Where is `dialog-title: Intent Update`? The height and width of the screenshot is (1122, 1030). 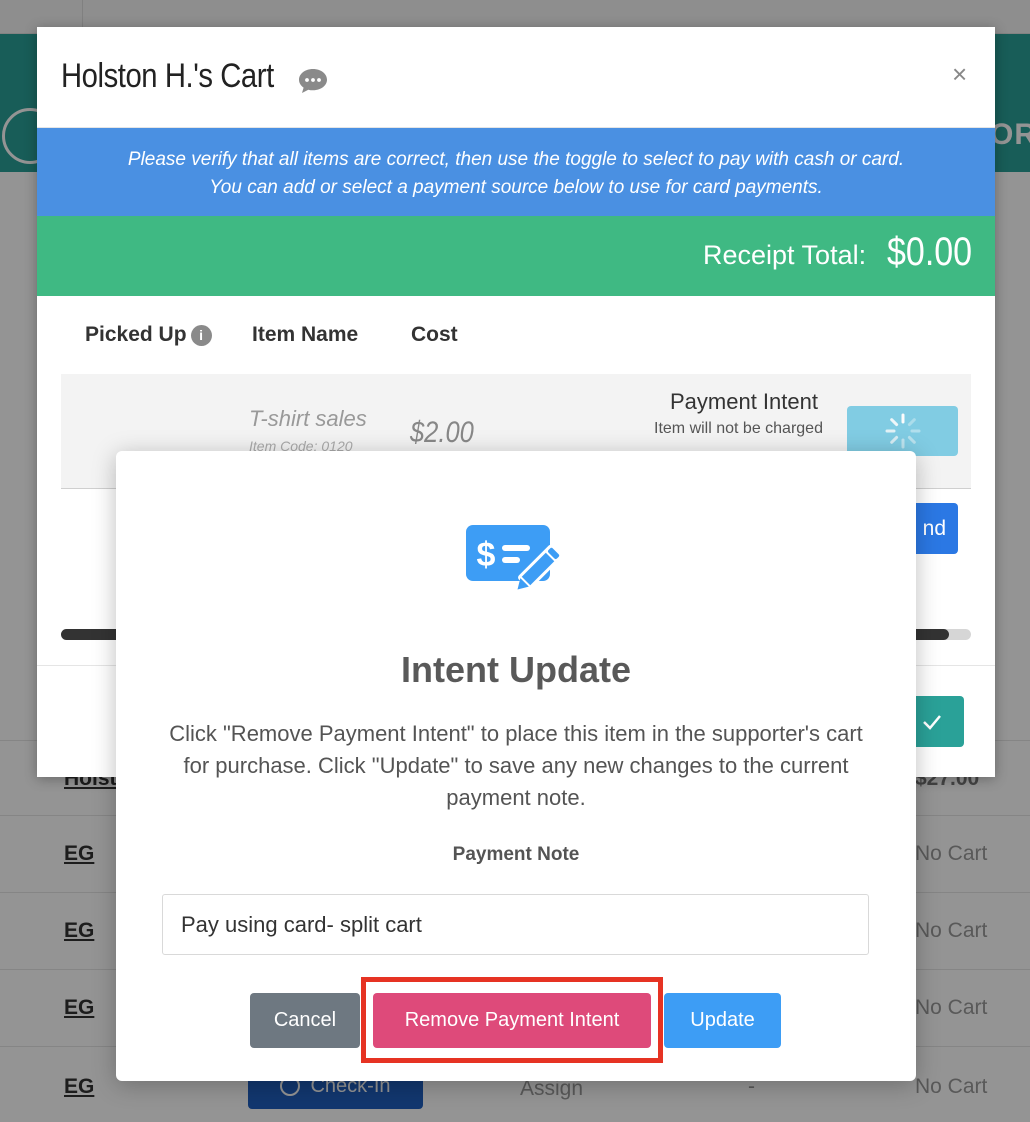
dialog-title: Intent Update is located at coordinates (516, 669).